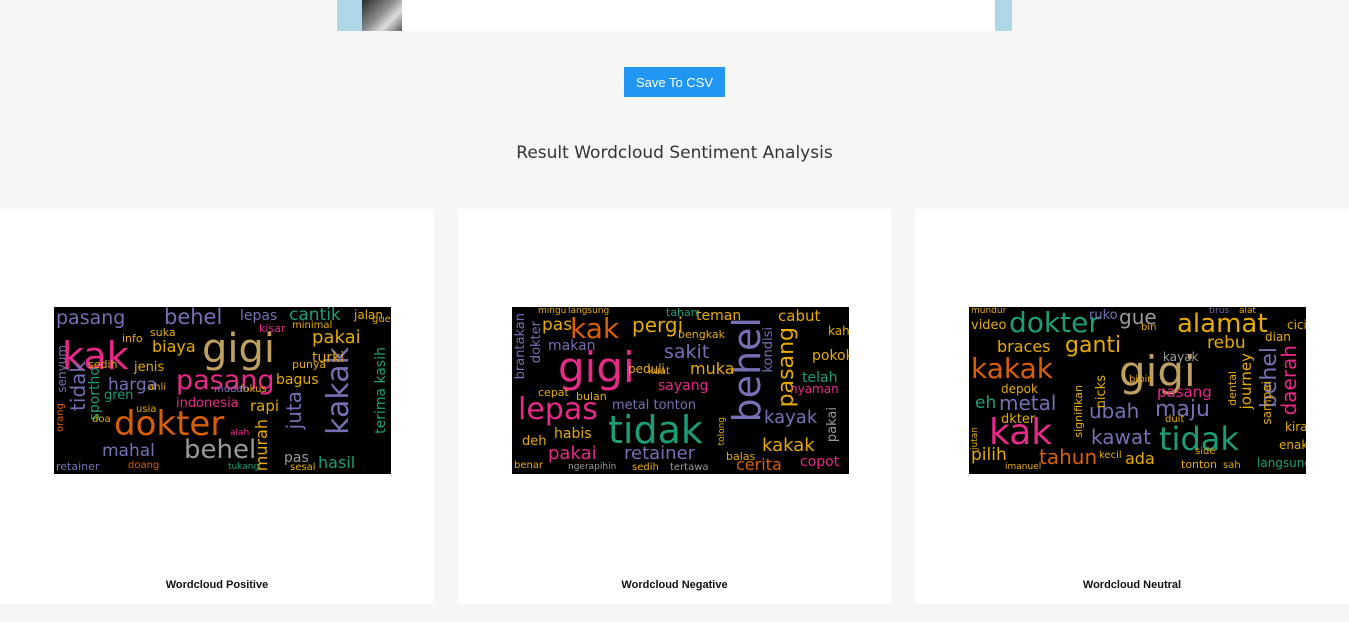 The image size is (1349, 622). What do you see at coordinates (119, 395) in the screenshot?
I see `wordcloud-word: gren` at bounding box center [119, 395].